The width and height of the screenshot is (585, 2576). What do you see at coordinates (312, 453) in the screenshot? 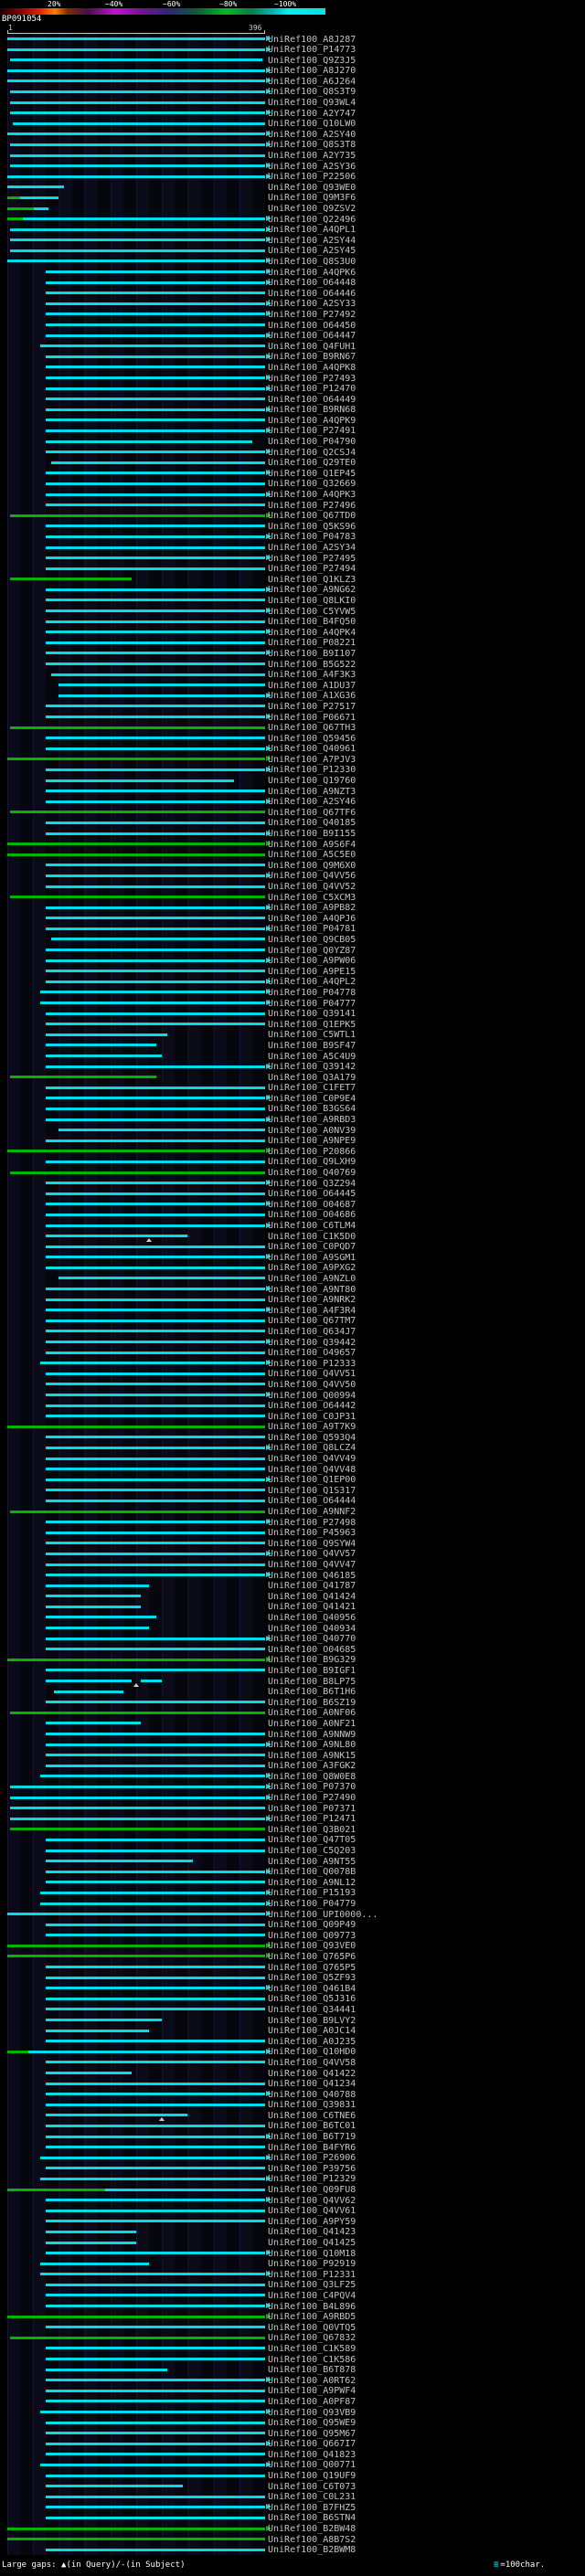
I see `hit-label: UniRef100_Q2CSJ4` at bounding box center [312, 453].